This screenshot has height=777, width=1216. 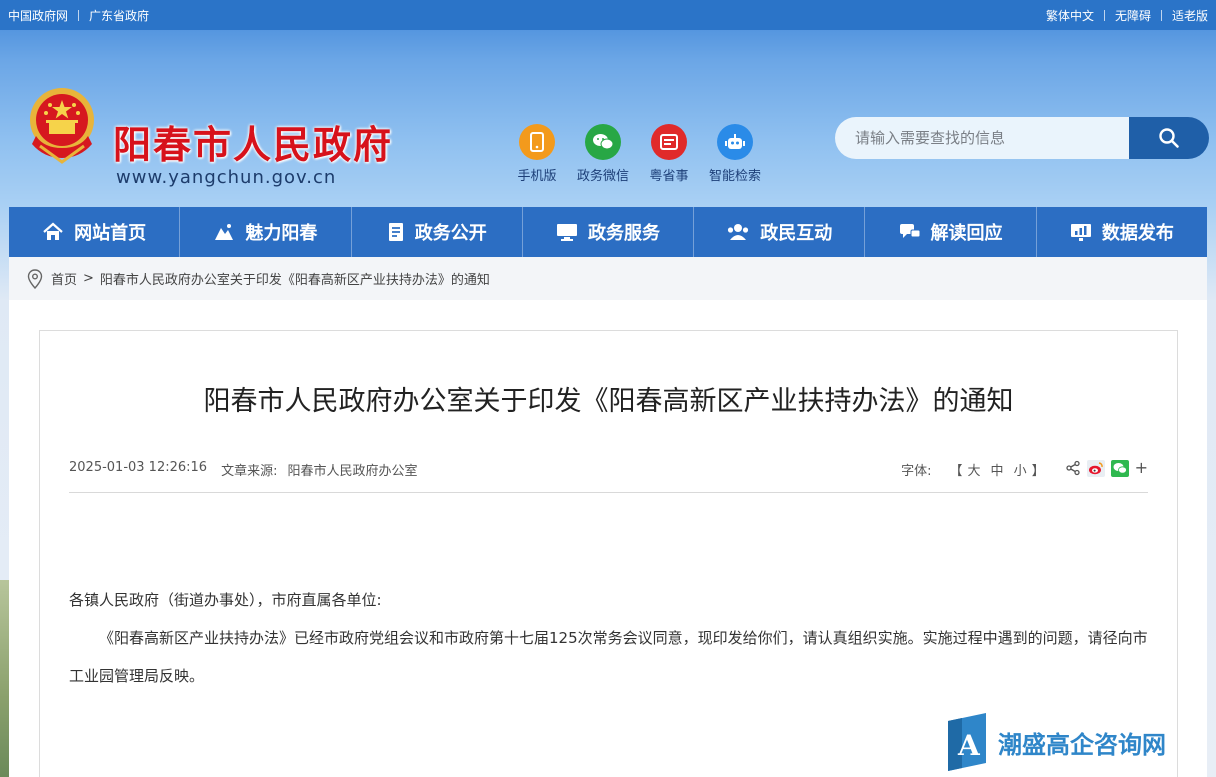 I want to click on background-scenery, so click(x=4, y=678).